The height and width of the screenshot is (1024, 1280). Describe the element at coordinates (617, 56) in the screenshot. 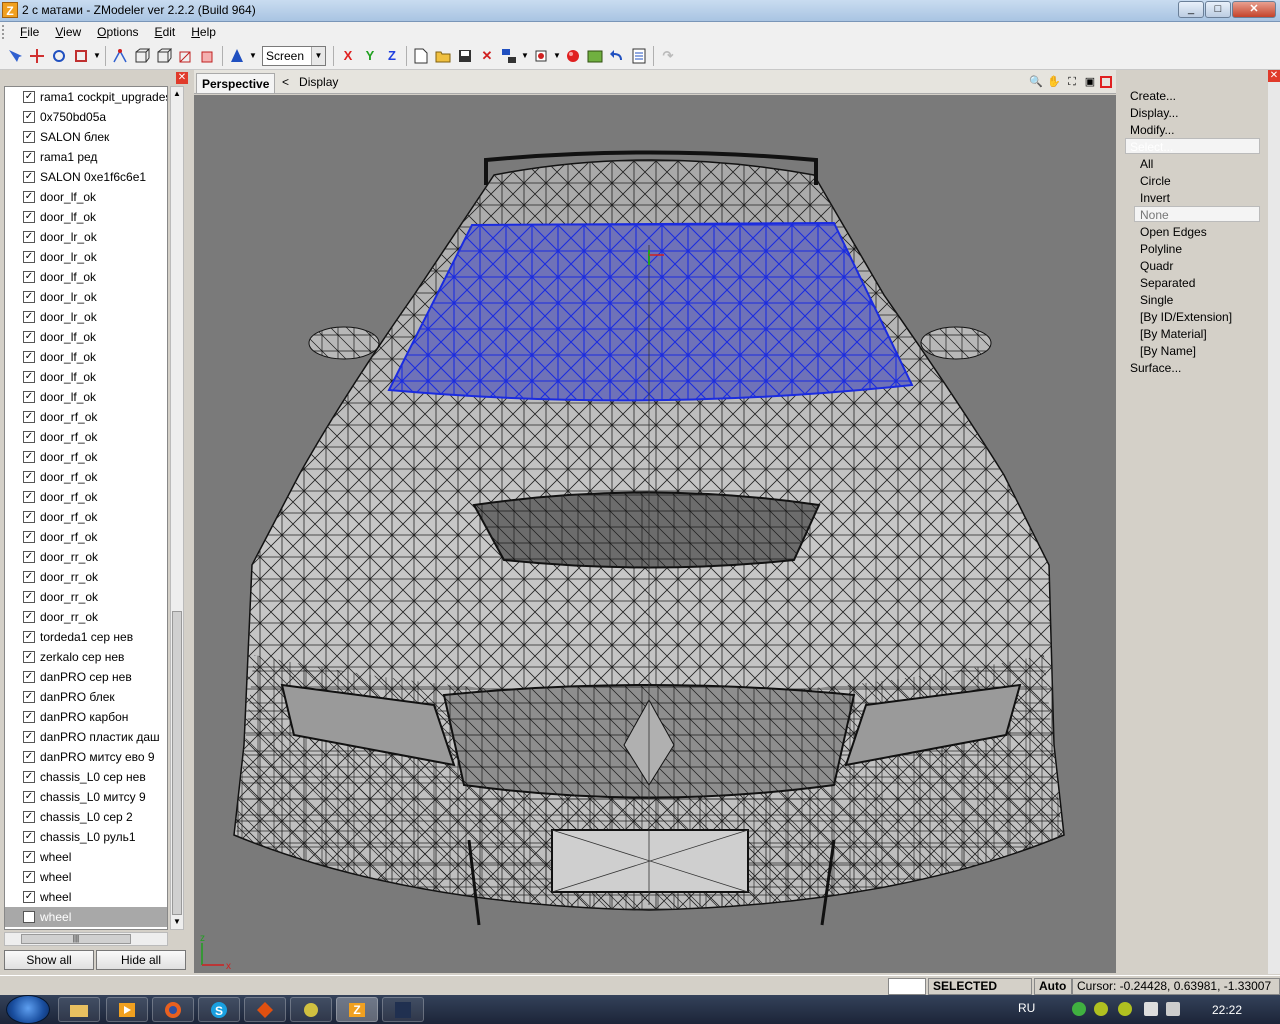

I see `undo-icon` at that location.